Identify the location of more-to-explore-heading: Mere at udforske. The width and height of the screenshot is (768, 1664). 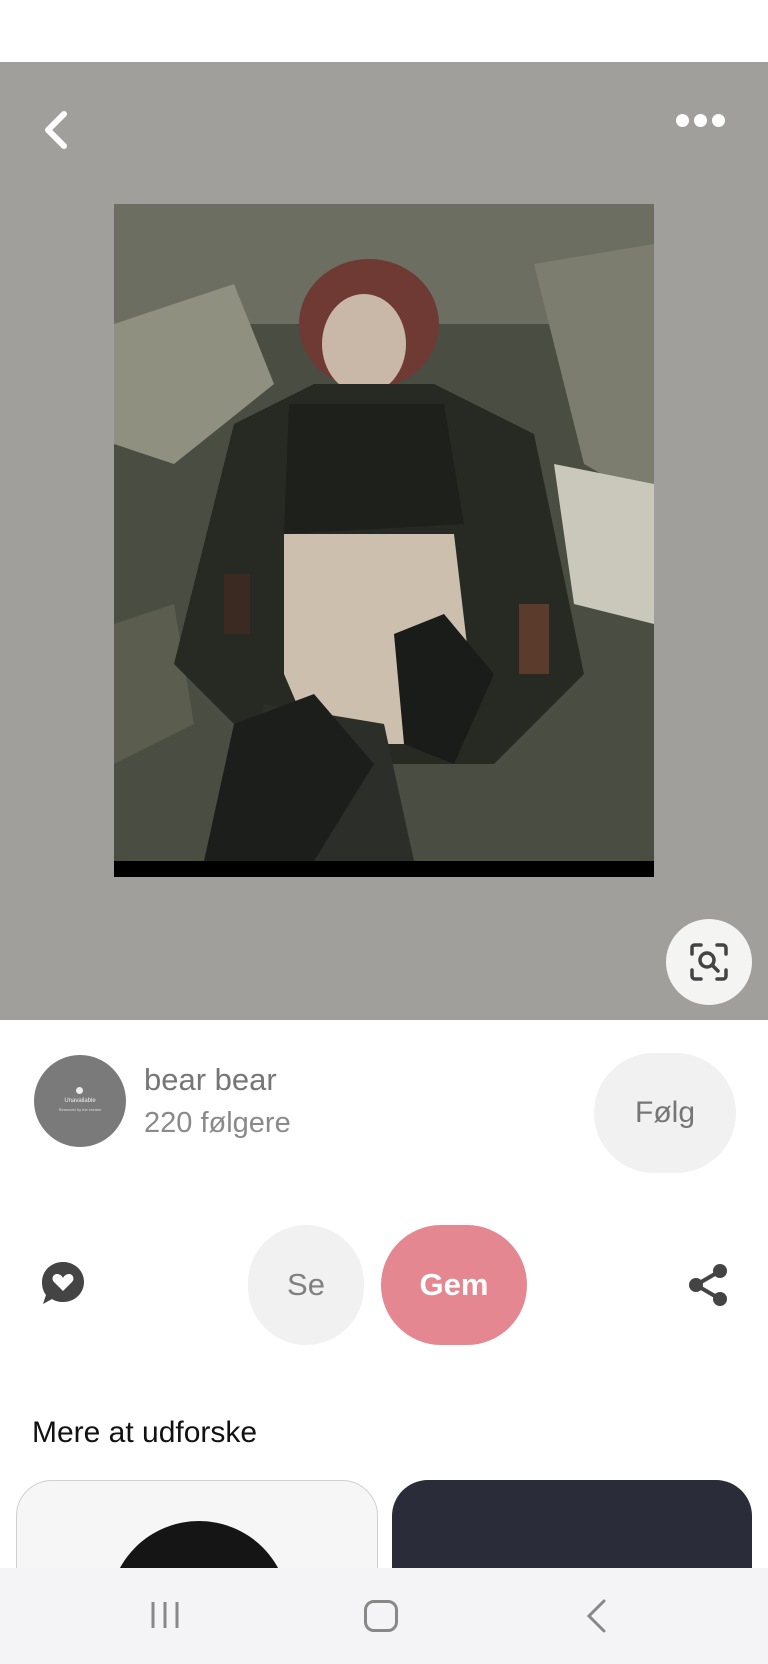
(145, 1432).